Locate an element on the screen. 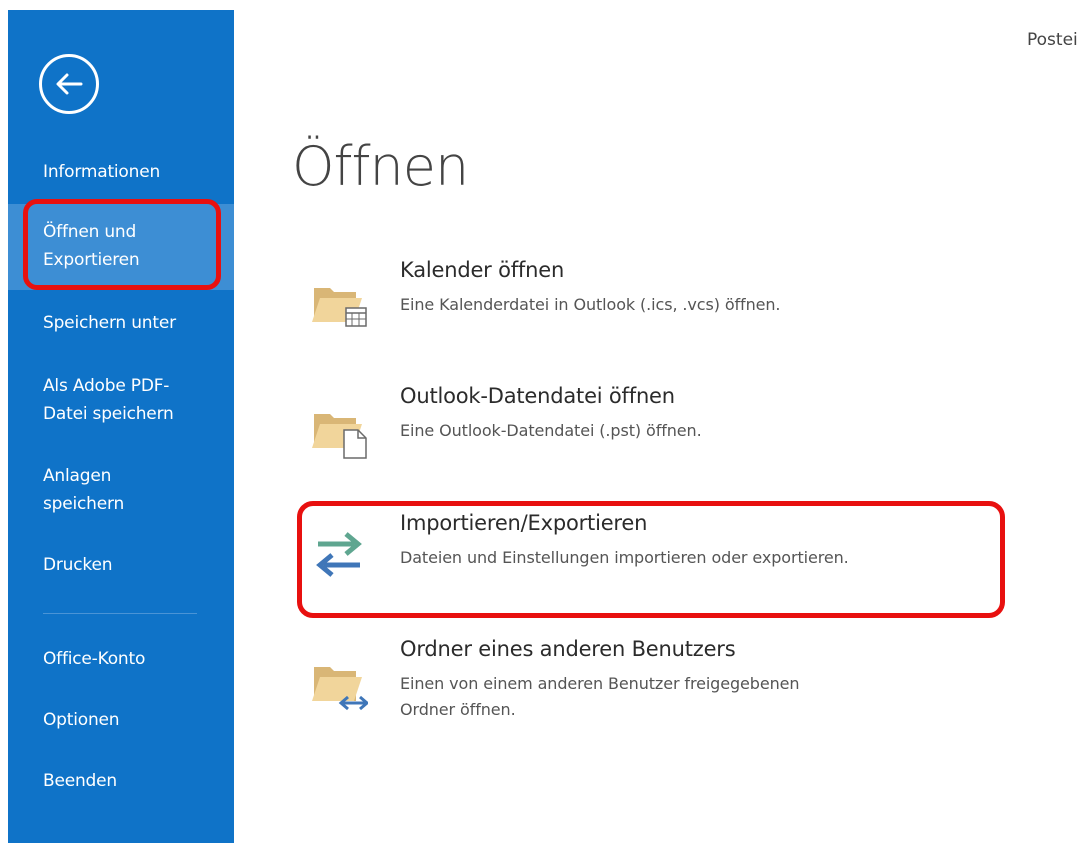 The image size is (1089, 843). folder-file-icon is located at coordinates (340, 431).